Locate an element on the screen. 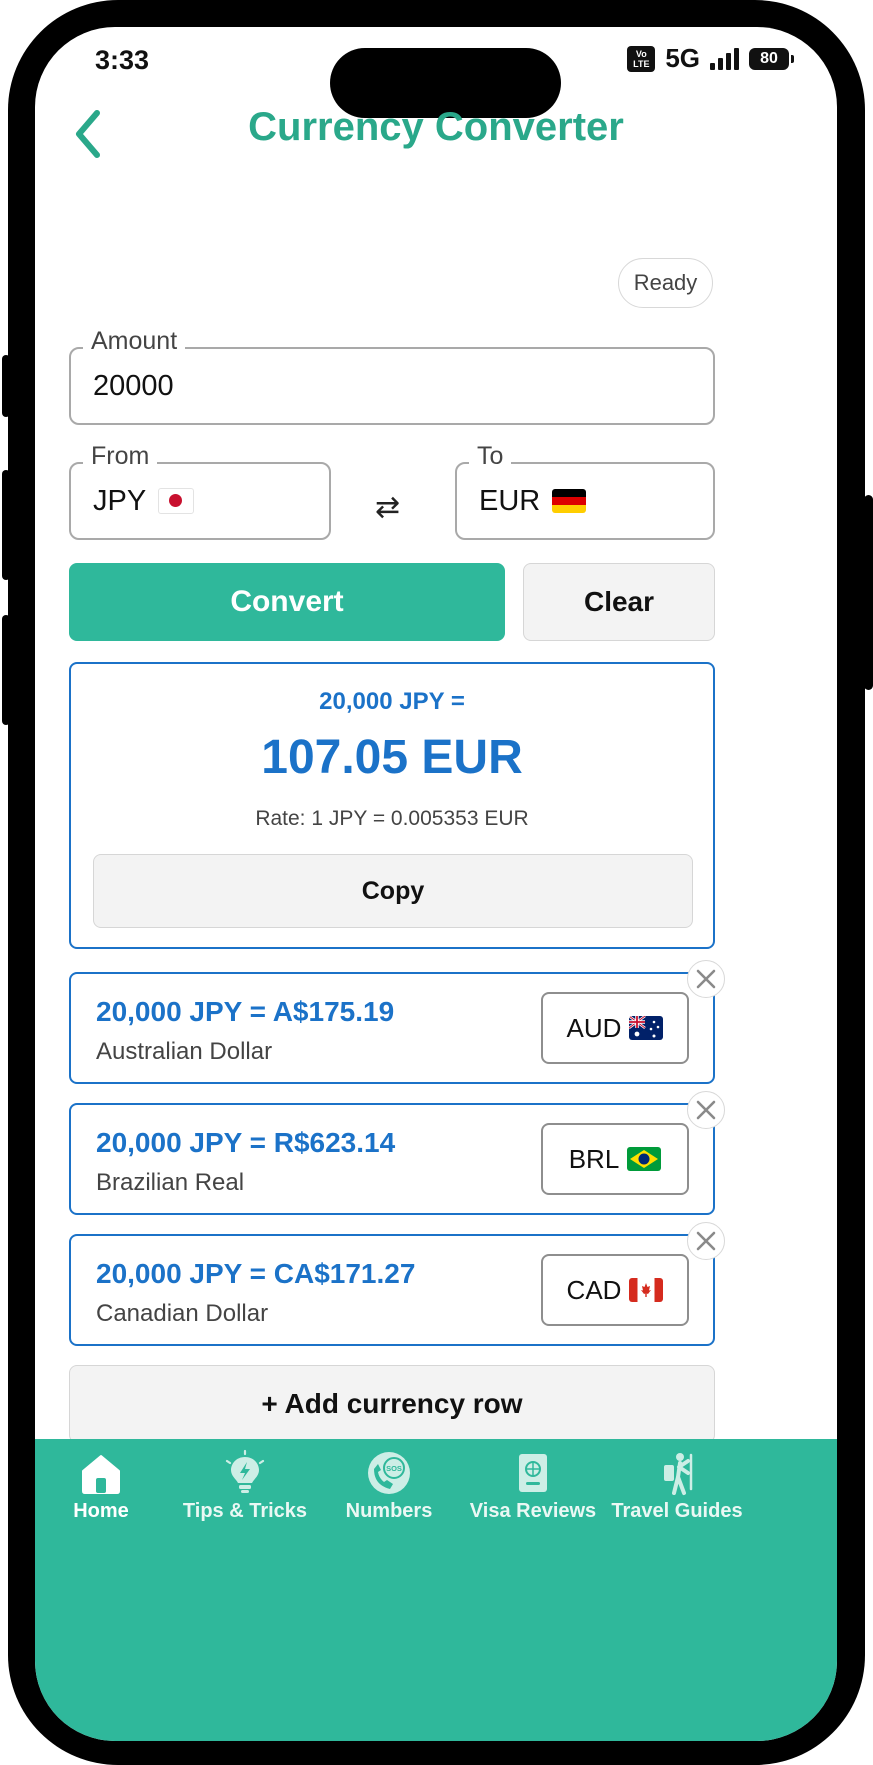 This screenshot has height=1765, width=873. convert-button: Convert is located at coordinates (287, 602).